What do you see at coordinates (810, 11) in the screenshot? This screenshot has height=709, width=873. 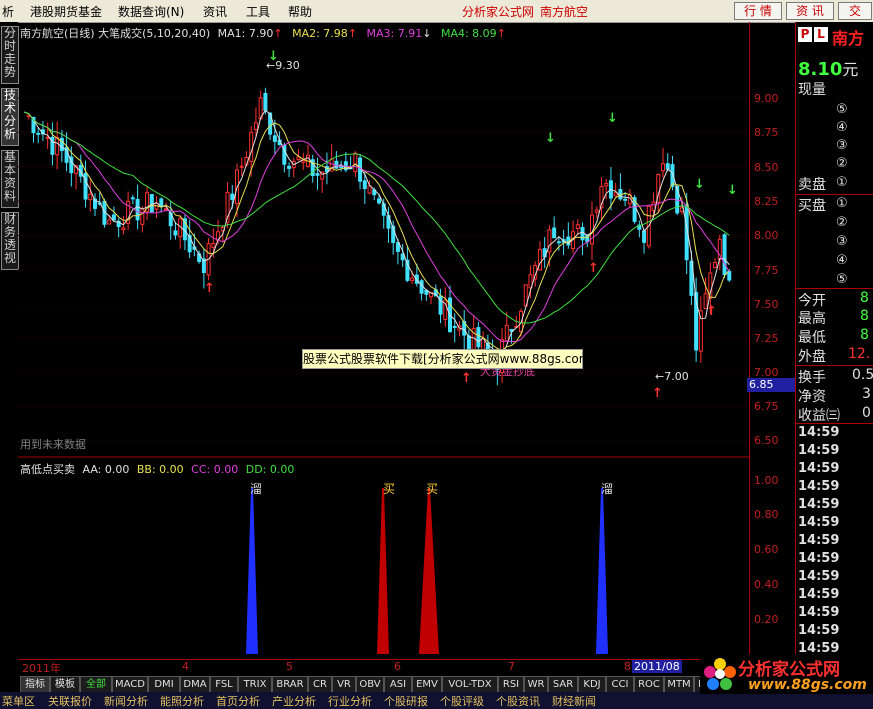 I see `info-button: 资 讯` at bounding box center [810, 11].